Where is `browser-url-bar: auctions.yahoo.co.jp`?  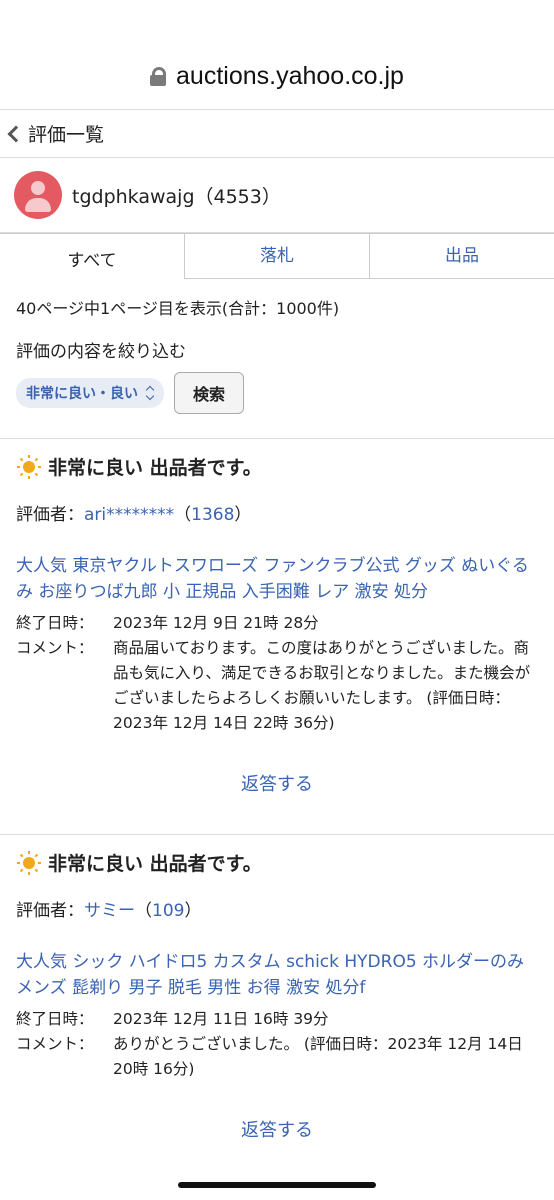
browser-url-bar: auctions.yahoo.co.jp is located at coordinates (277, 55).